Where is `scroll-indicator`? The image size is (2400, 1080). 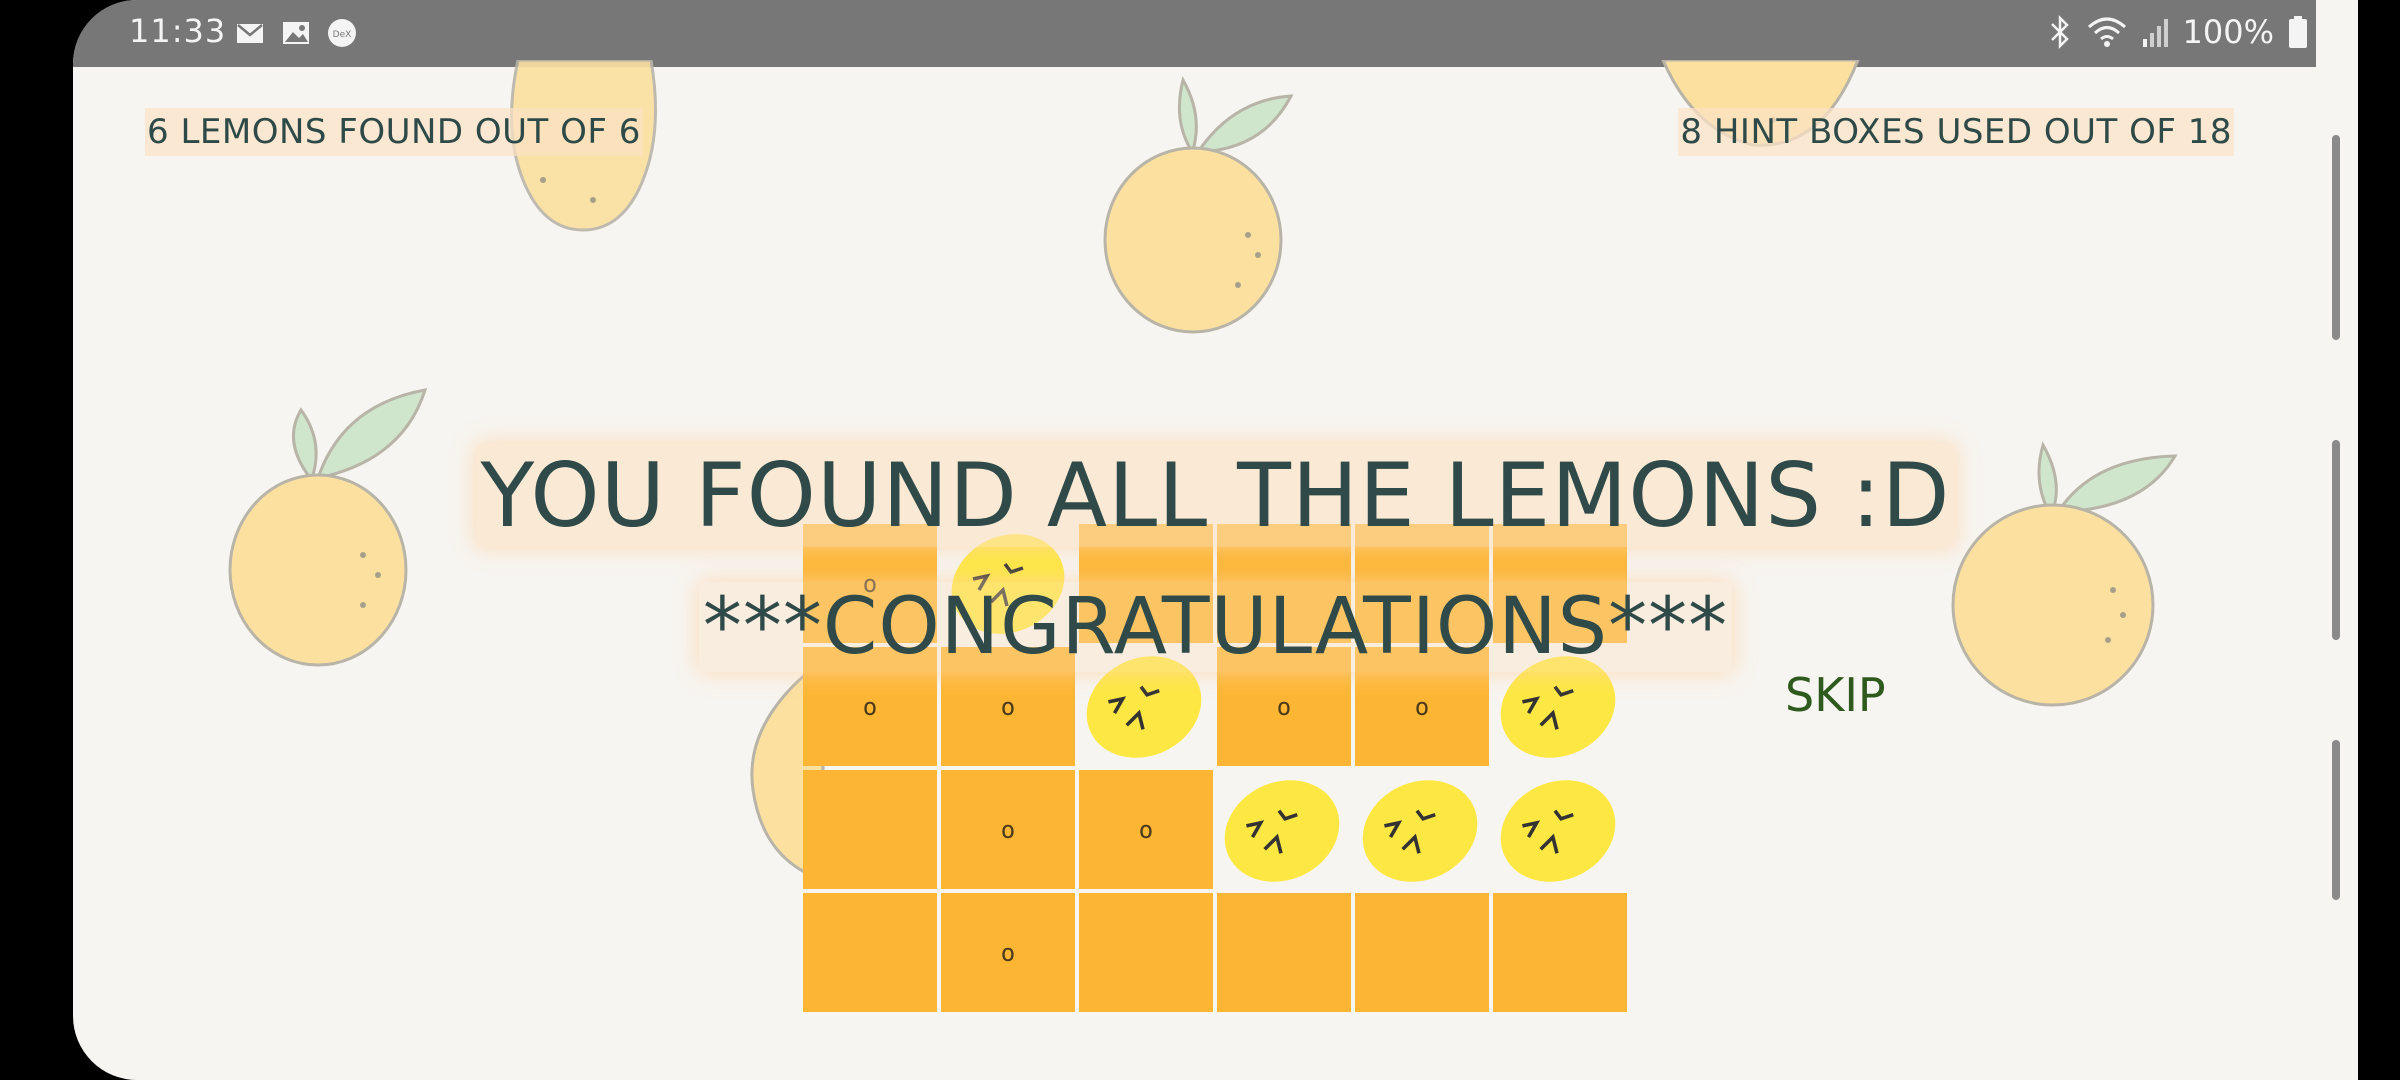
scroll-indicator is located at coordinates (2337, 540).